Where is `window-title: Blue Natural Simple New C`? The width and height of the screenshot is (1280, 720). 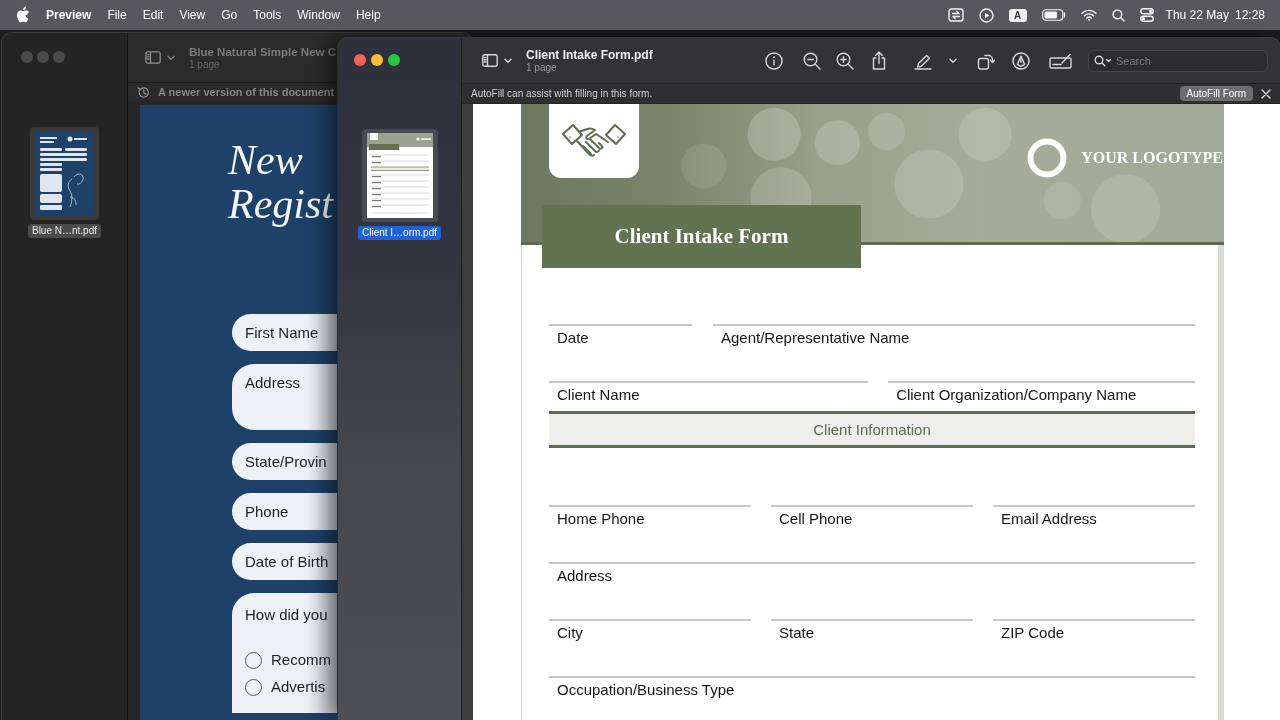 window-title: Blue Natural Simple New C is located at coordinates (262, 51).